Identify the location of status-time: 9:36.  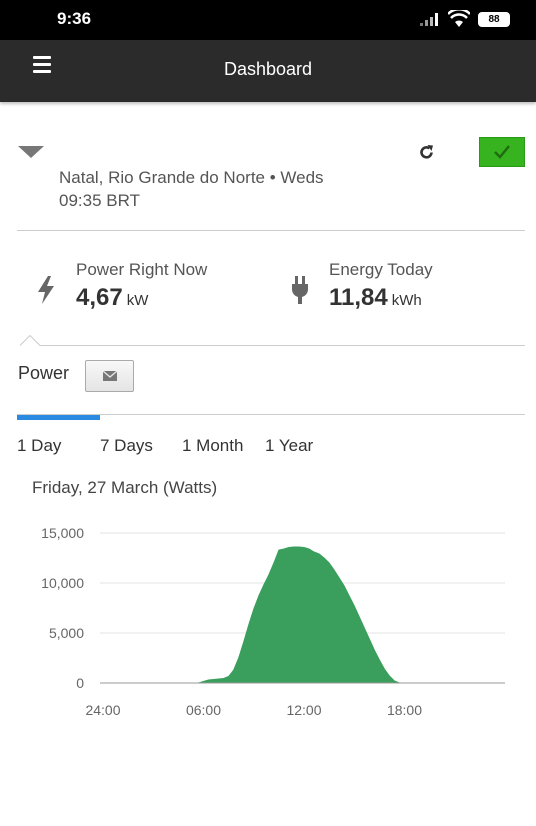
(74, 18).